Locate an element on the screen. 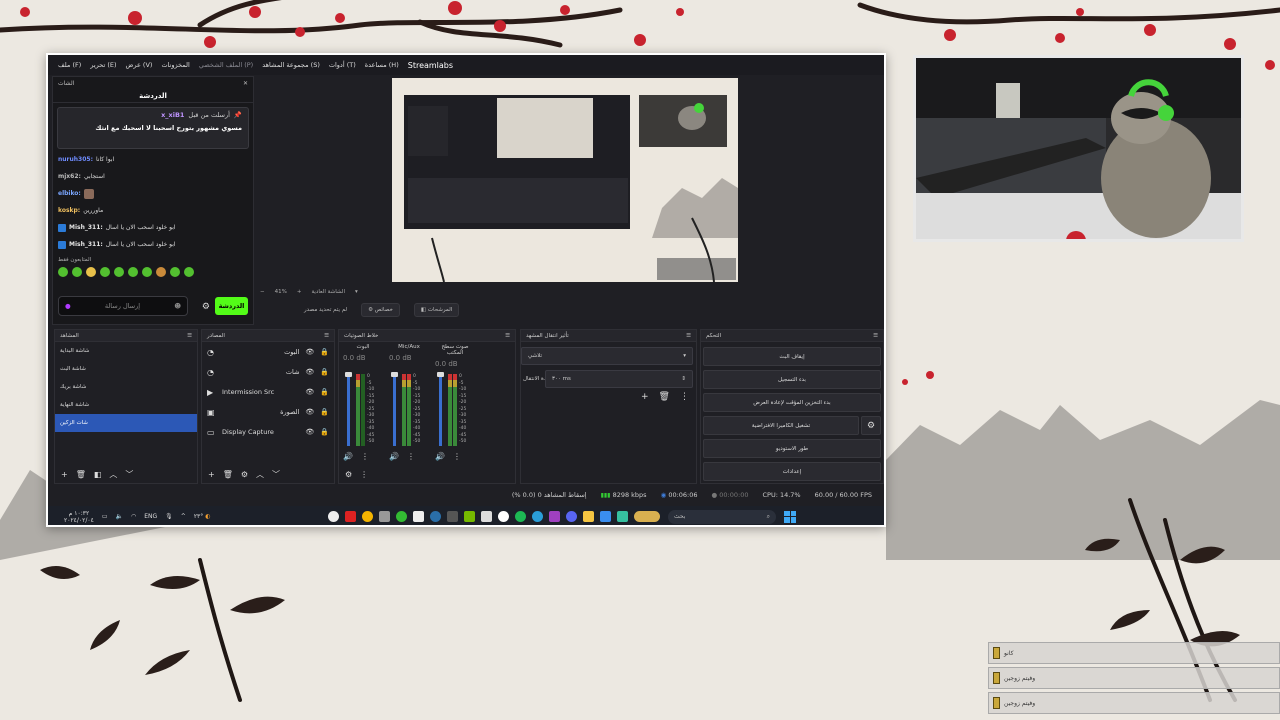 This screenshot has width=1280, height=720. app-icon-edge is located at coordinates (537, 516).